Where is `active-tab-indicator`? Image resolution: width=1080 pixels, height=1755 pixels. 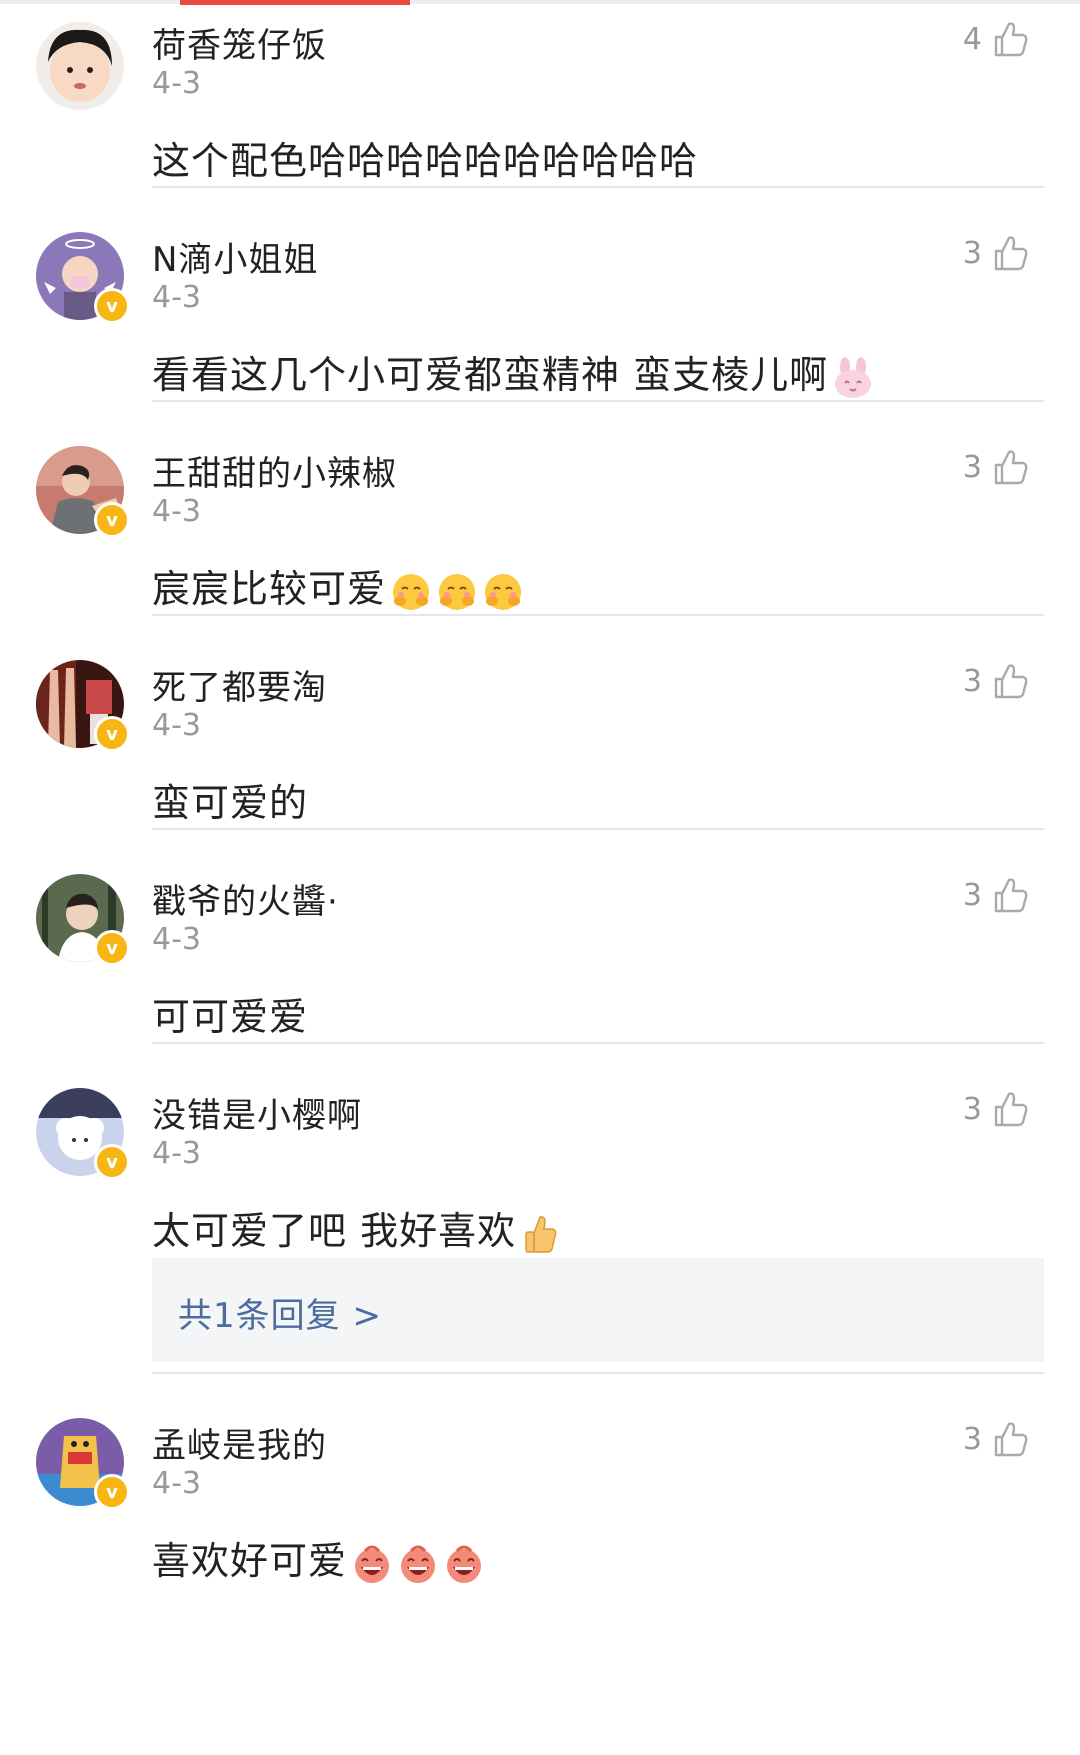 active-tab-indicator is located at coordinates (295, 2).